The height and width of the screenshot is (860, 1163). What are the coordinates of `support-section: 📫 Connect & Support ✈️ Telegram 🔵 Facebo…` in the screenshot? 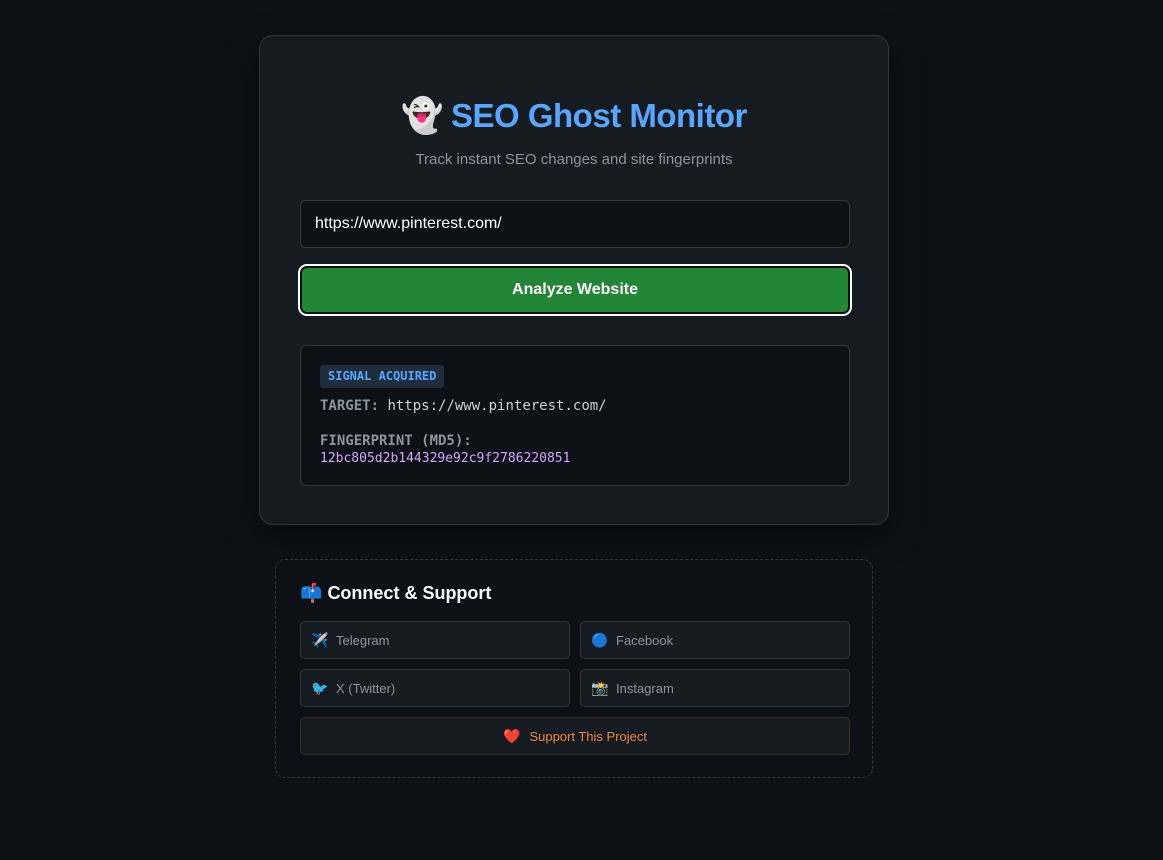 It's located at (574, 668).